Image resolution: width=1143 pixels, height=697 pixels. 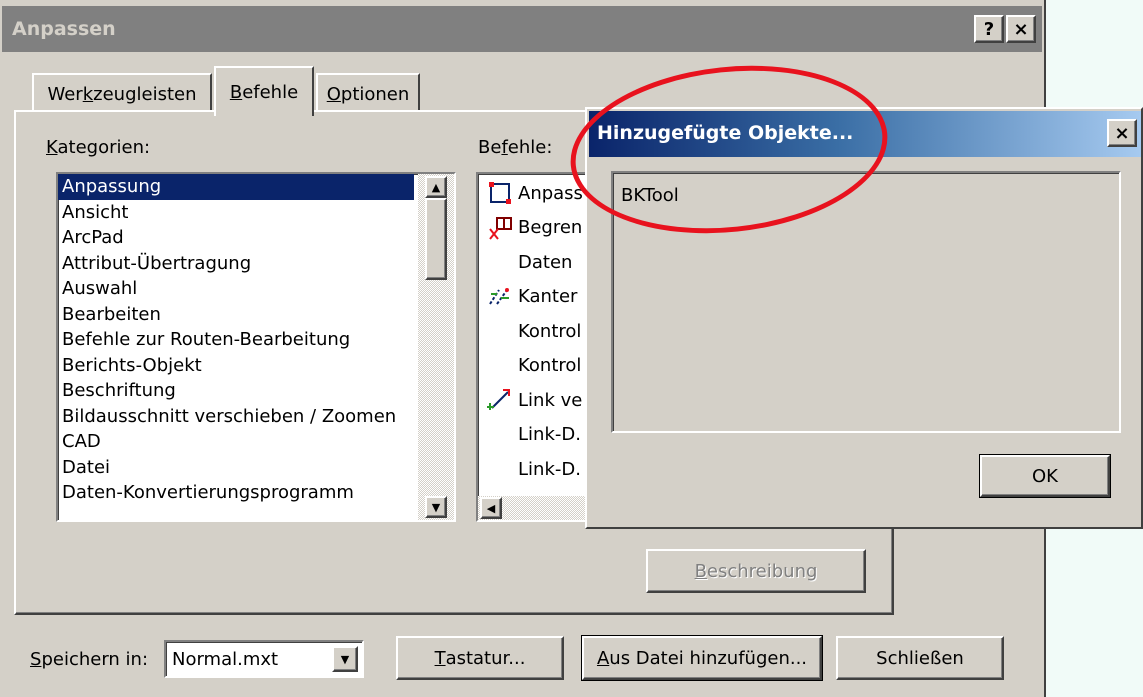 I want to click on save-in-select: Normal.mxt ▼, so click(x=264, y=659).